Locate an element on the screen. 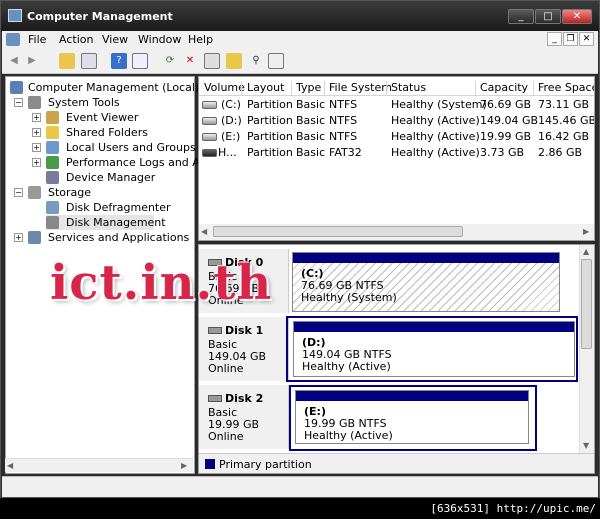 This screenshot has height=519, width=600. users-icon is located at coordinates (52, 147).